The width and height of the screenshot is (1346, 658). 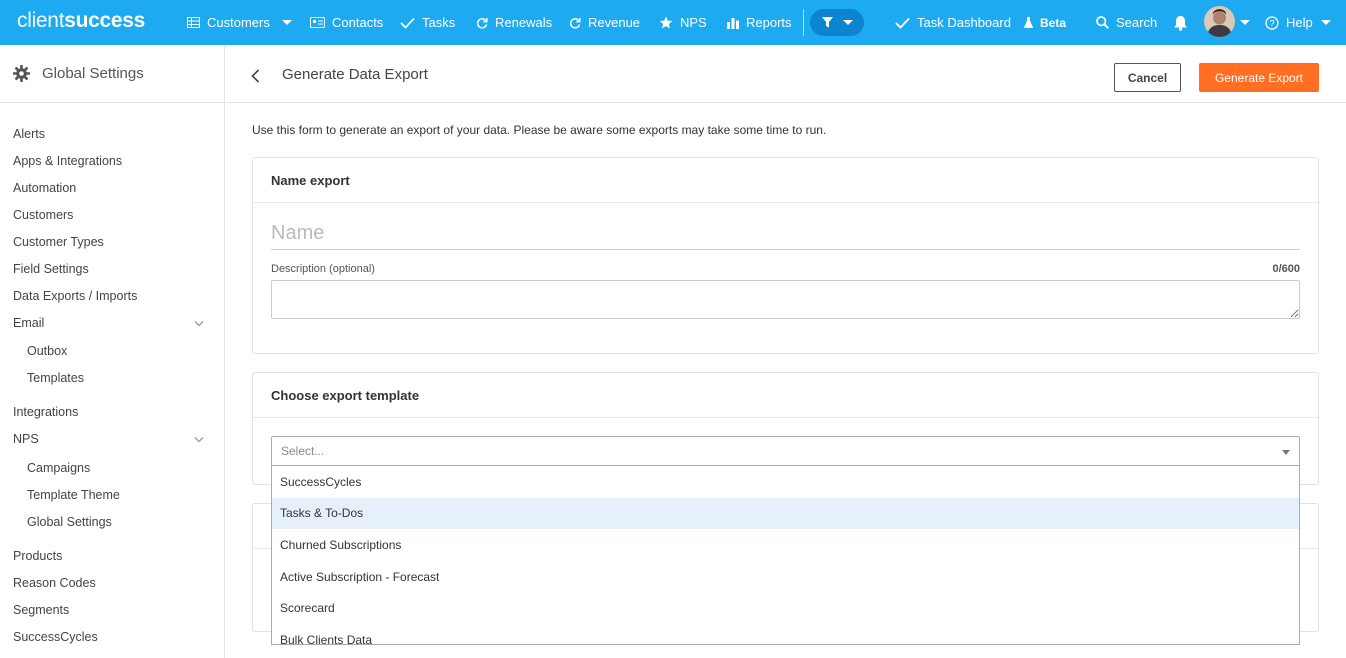 What do you see at coordinates (514, 22) in the screenshot?
I see `nav-renewals: Renewals` at bounding box center [514, 22].